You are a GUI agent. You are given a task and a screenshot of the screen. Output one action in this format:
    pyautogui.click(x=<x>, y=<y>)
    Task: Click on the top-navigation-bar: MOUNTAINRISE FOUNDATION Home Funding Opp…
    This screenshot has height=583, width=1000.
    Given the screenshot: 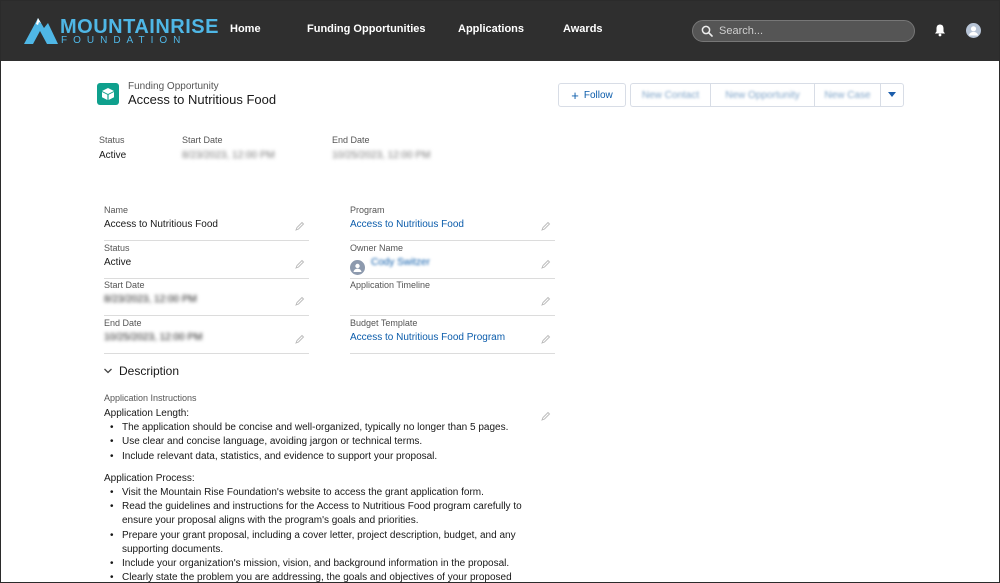 What is the action you would take?
    pyautogui.click(x=500, y=30)
    